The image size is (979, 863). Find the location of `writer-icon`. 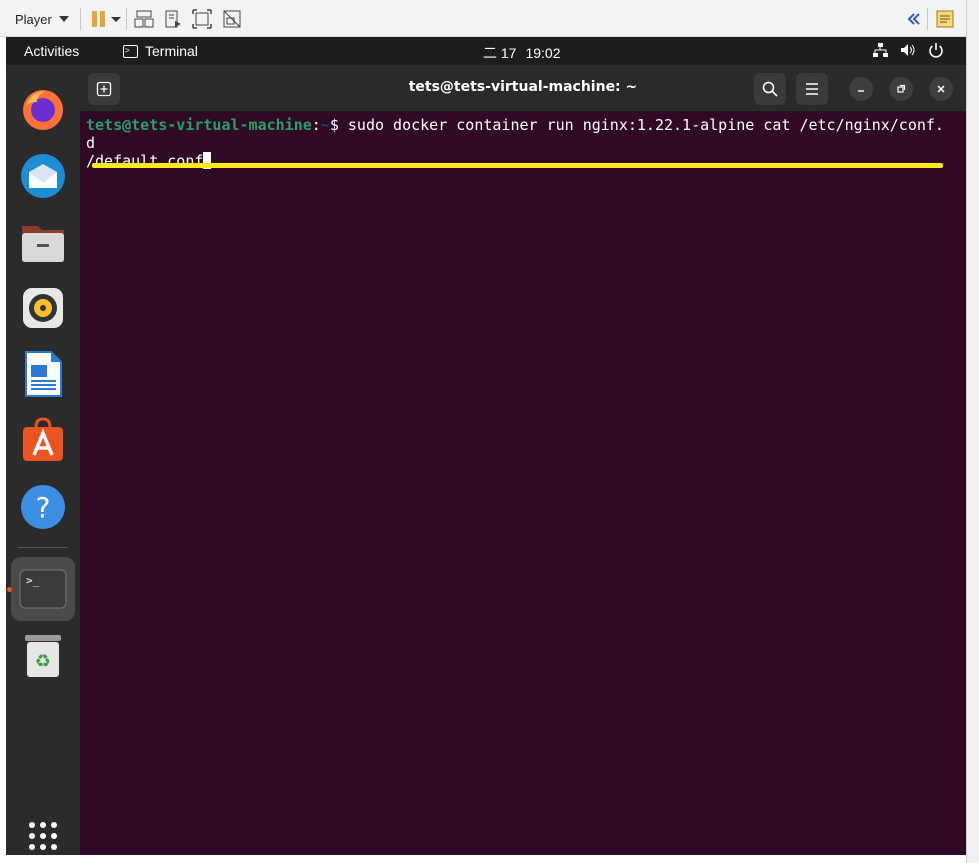

writer-icon is located at coordinates (43, 374).